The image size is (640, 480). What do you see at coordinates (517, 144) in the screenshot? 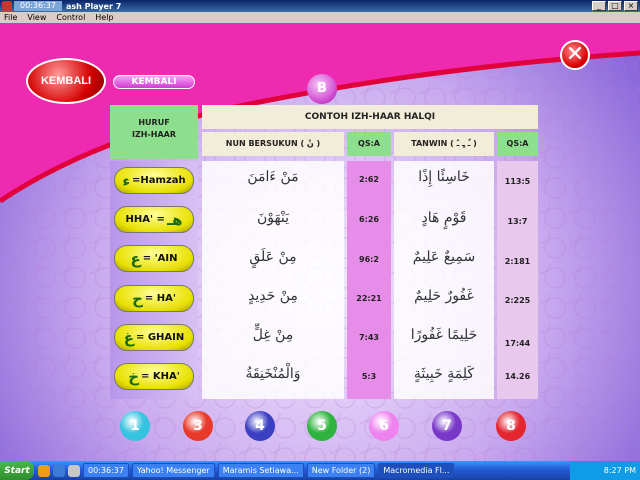
I see `qs2-header: QS:A` at bounding box center [517, 144].